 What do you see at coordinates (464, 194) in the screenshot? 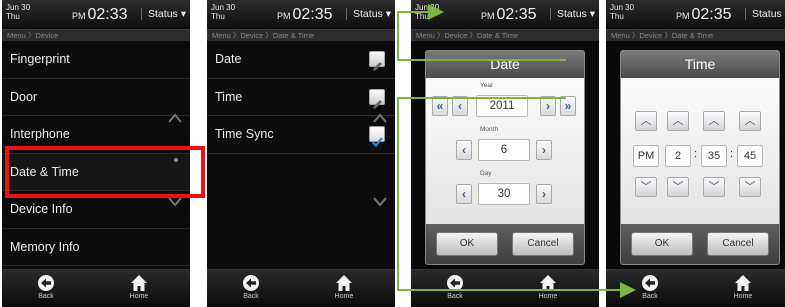
I see `day-decrement-button: ‹` at bounding box center [464, 194].